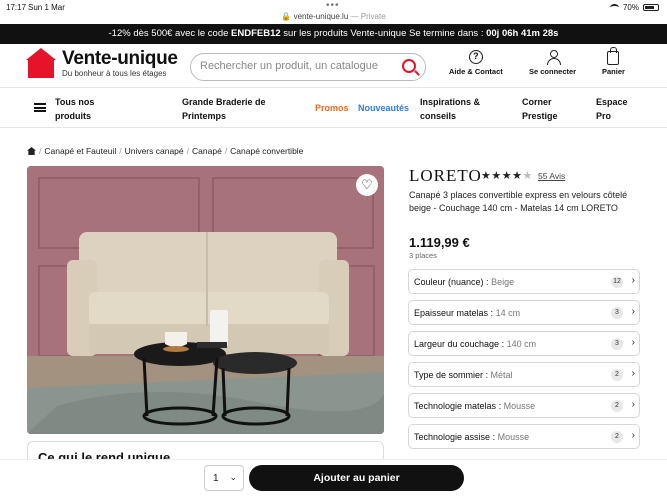 The image size is (667, 500). Describe the element at coordinates (295, 66) in the screenshot. I see `search-input` at that location.